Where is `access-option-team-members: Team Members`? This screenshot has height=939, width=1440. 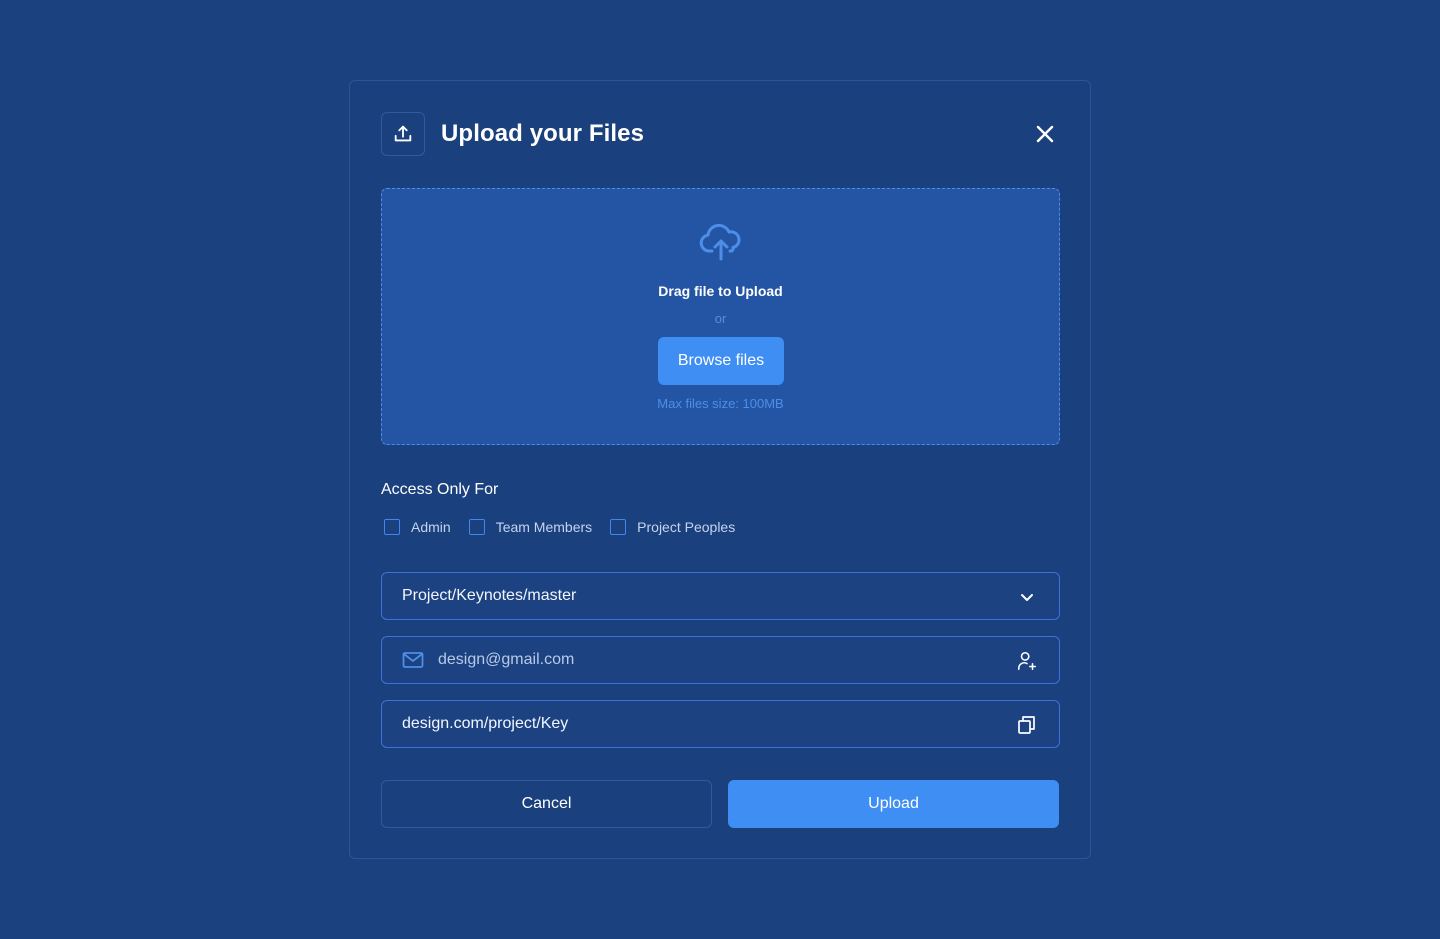
access-option-team-members: Team Members is located at coordinates (530, 527).